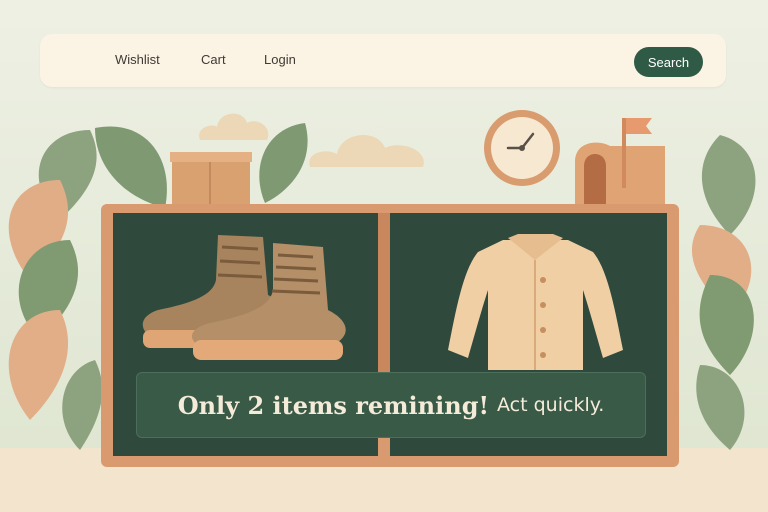 The height and width of the screenshot is (512, 768). Describe the element at coordinates (333, 405) in the screenshot. I see `promo-headline: Only 2 items remining!` at that location.